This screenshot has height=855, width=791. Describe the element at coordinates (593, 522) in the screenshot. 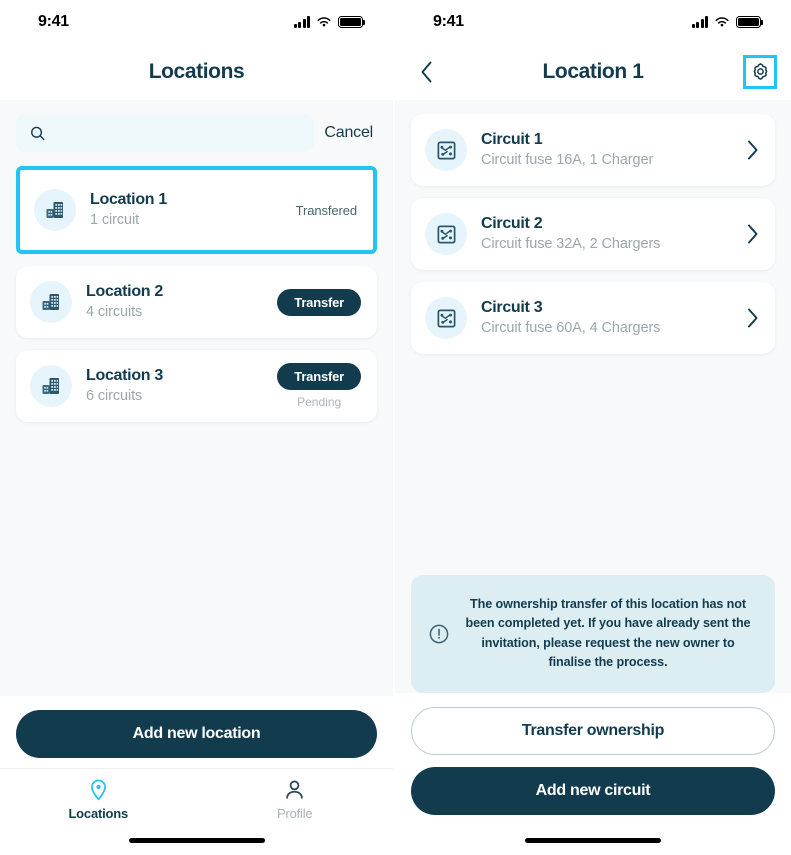

I see `detail-spacer` at that location.